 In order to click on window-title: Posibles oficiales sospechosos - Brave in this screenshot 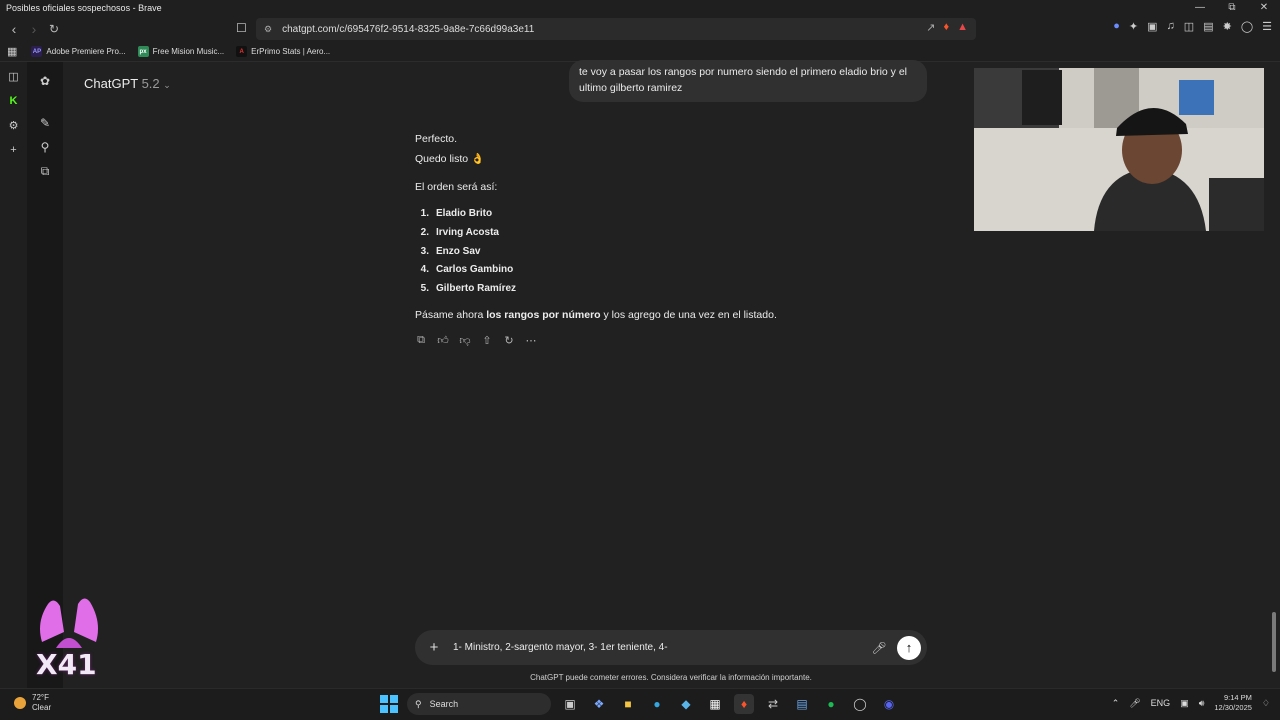, I will do `click(84, 8)`.